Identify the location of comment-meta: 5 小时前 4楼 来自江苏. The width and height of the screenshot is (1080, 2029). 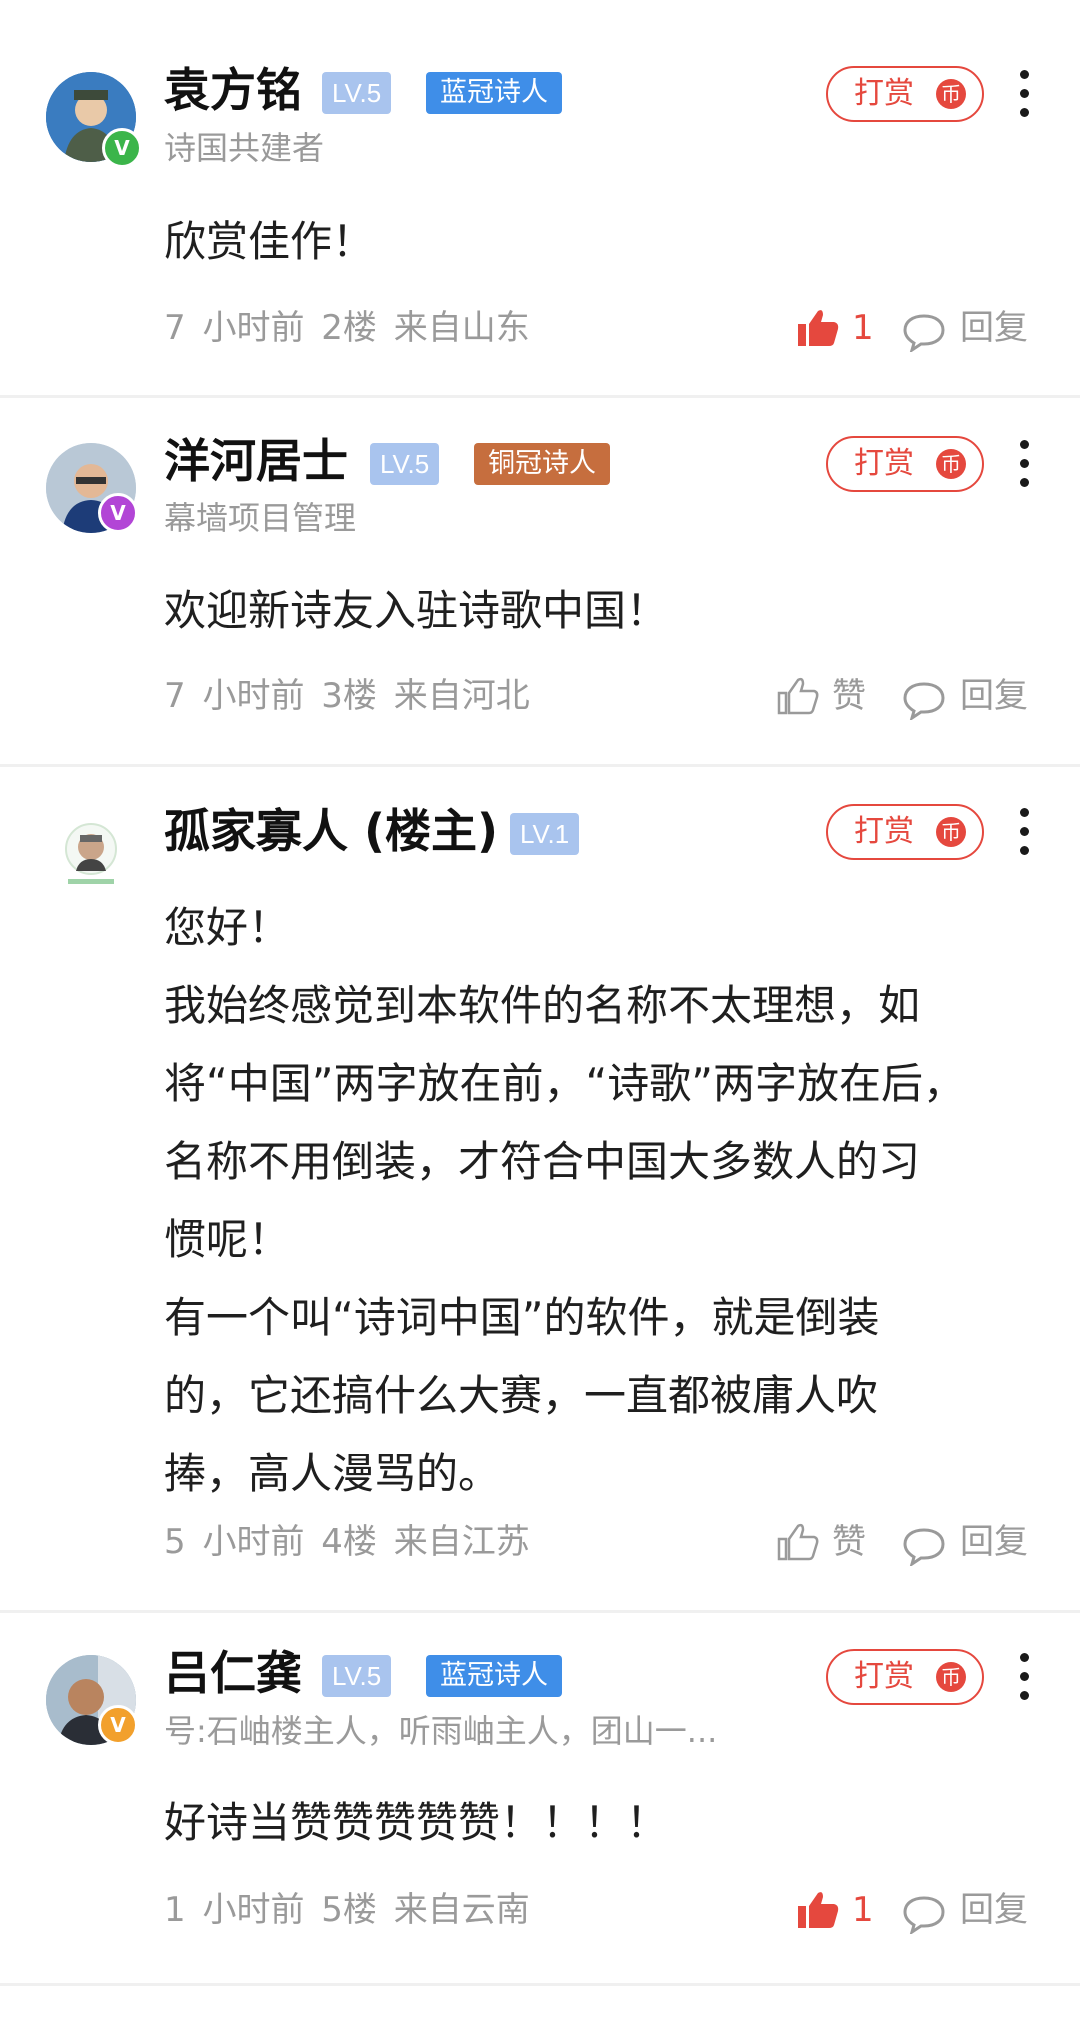
(347, 1542).